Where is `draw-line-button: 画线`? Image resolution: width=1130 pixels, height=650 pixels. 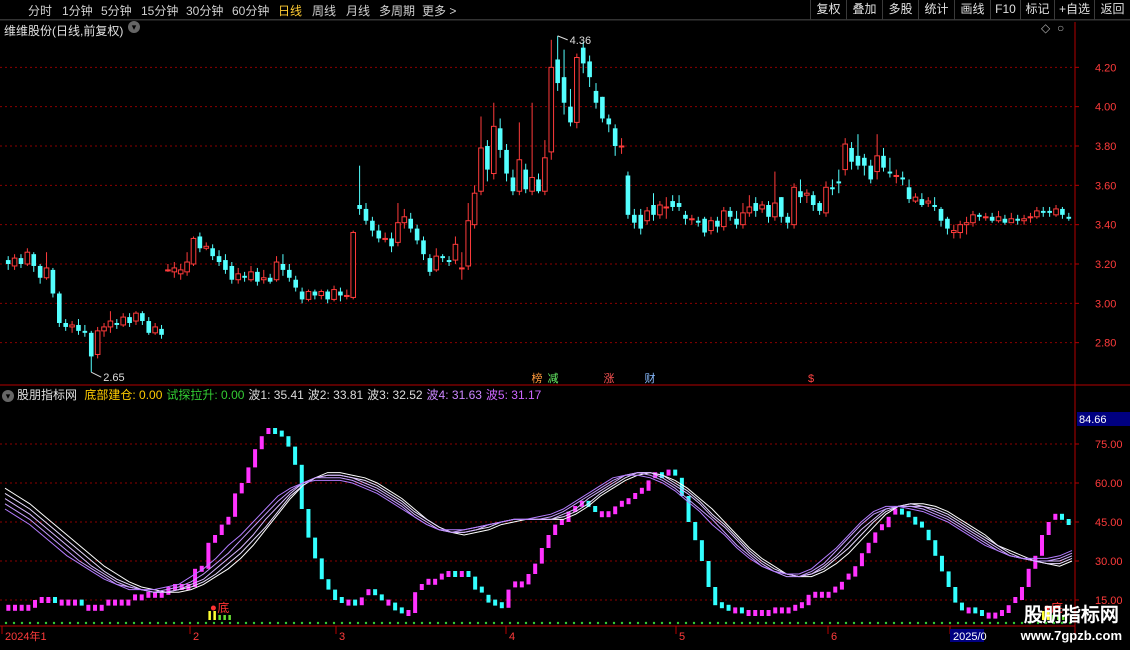
draw-line-button: 画线 is located at coordinates (972, 10).